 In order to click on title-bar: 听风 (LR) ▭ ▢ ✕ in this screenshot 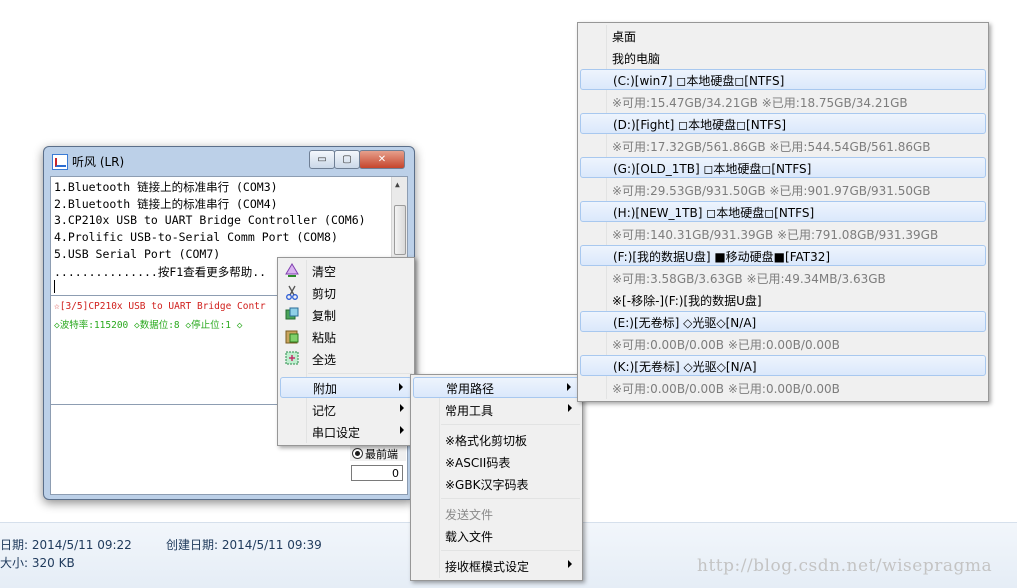, I will do `click(229, 161)`.